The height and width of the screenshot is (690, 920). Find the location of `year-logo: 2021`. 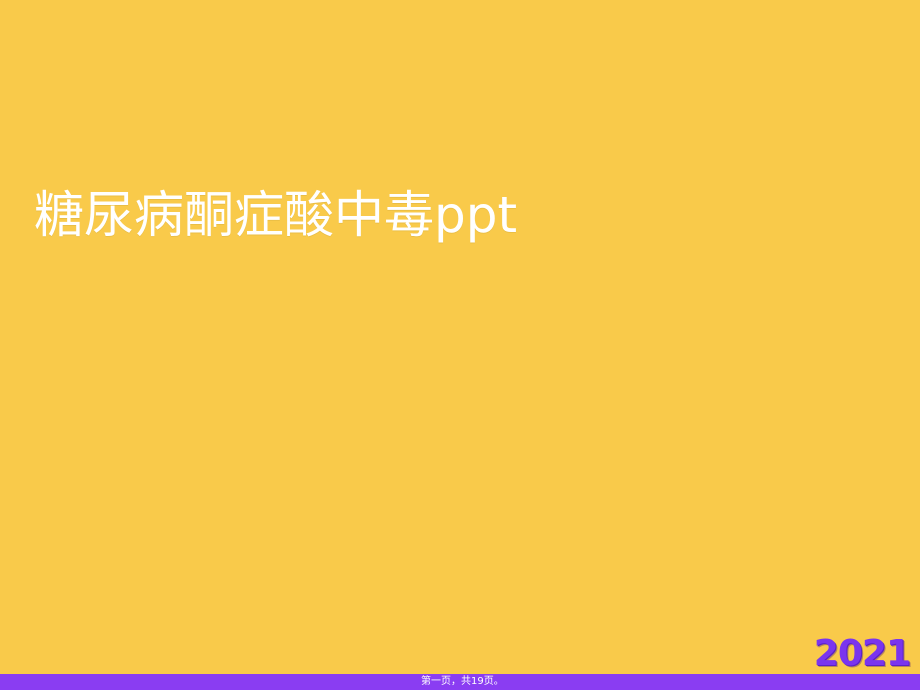

year-logo: 2021 is located at coordinates (862, 653).